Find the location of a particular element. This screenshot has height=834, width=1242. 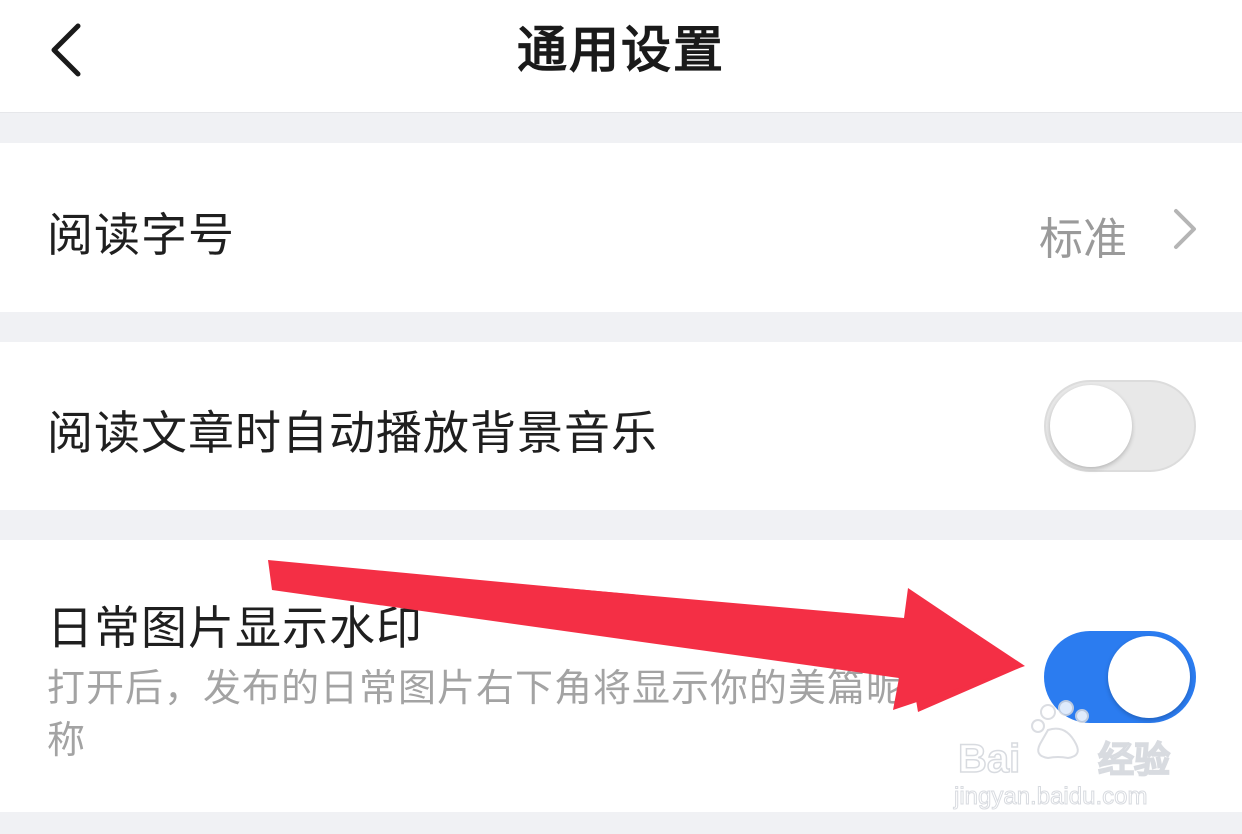

top-bar: 通用设置 is located at coordinates (621, 56).